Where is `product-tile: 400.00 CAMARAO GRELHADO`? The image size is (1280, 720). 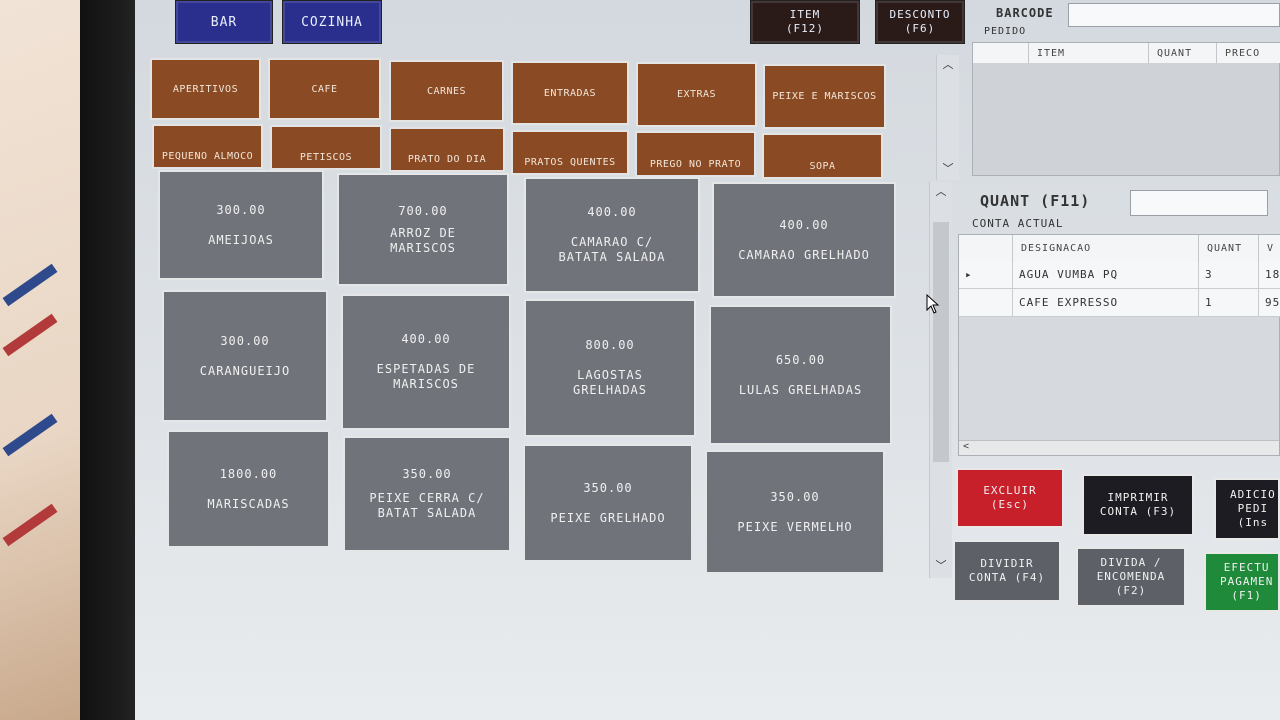
product-tile: 400.00 CAMARAO GRELHADO is located at coordinates (804, 240).